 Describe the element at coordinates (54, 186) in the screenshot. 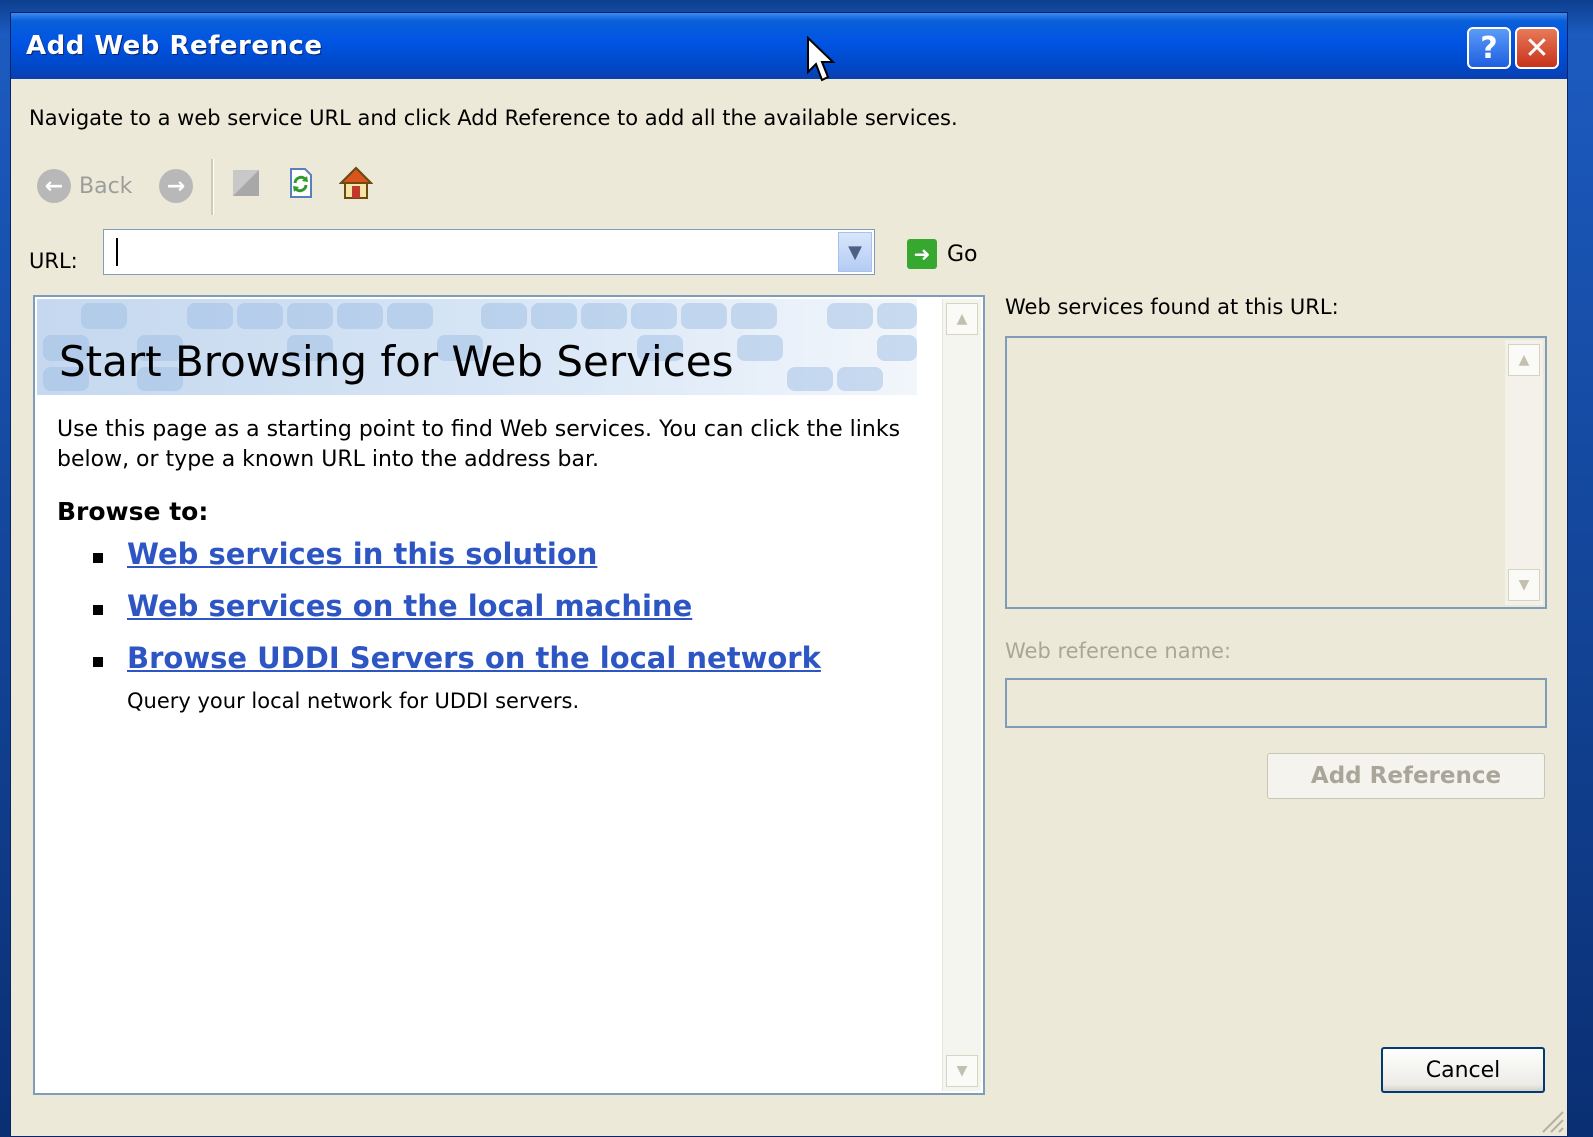

I see `back-arrow-icon: ←` at that location.